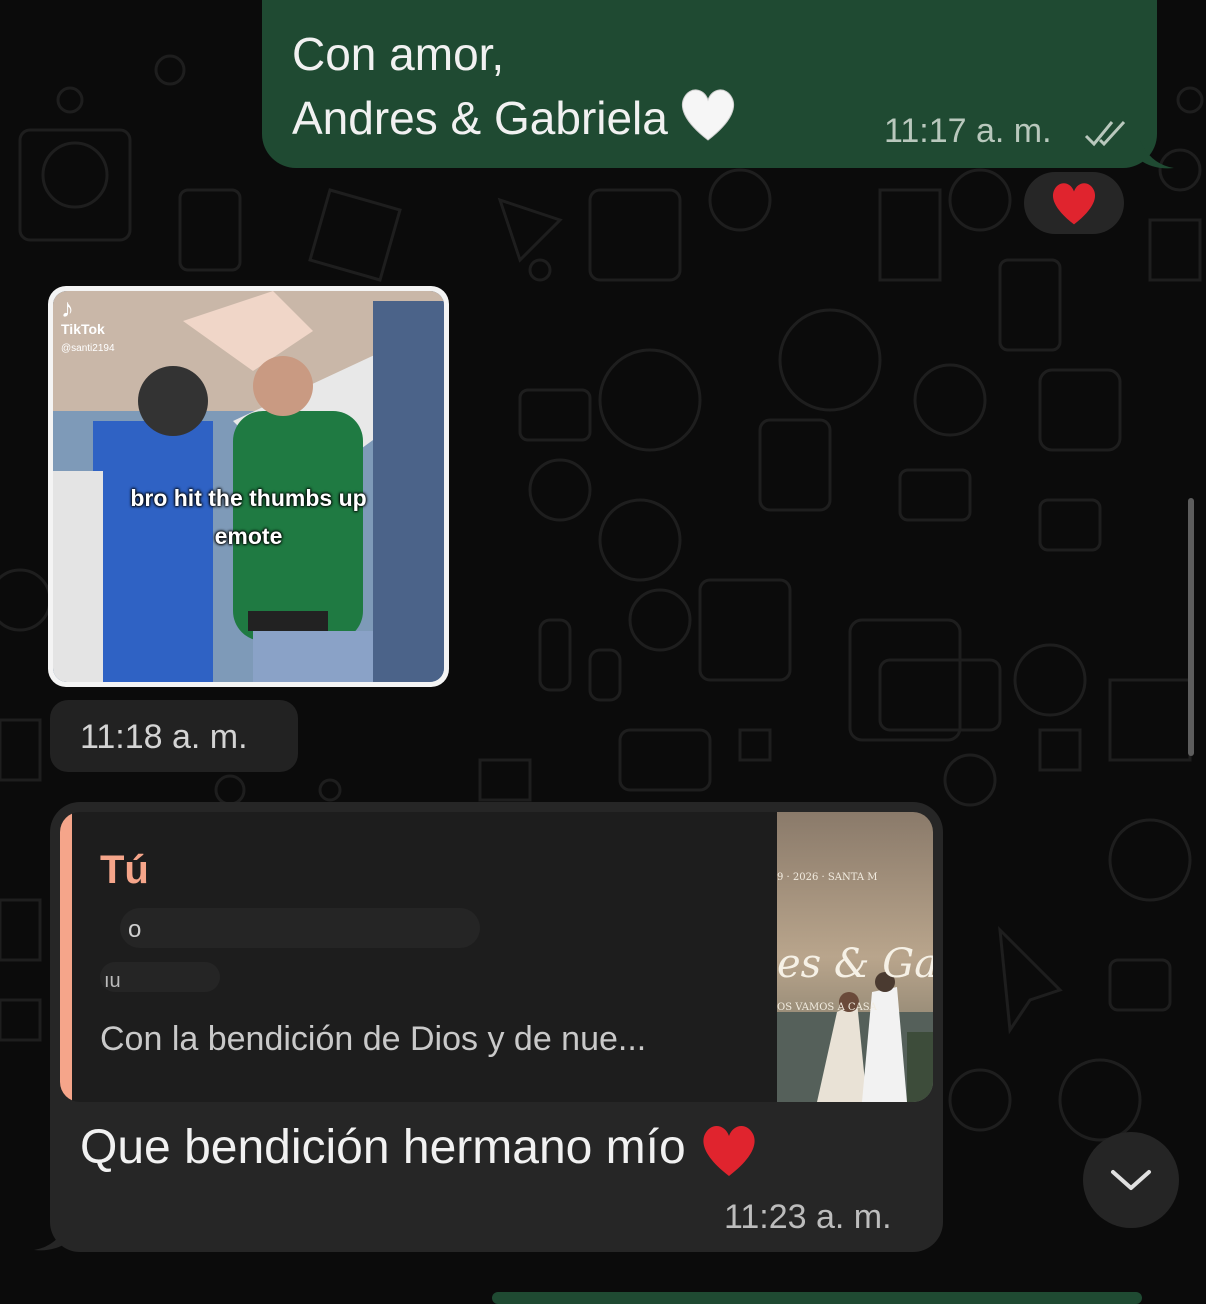  Describe the element at coordinates (300, 928) in the screenshot. I see `quoted-blurred-line` at that location.